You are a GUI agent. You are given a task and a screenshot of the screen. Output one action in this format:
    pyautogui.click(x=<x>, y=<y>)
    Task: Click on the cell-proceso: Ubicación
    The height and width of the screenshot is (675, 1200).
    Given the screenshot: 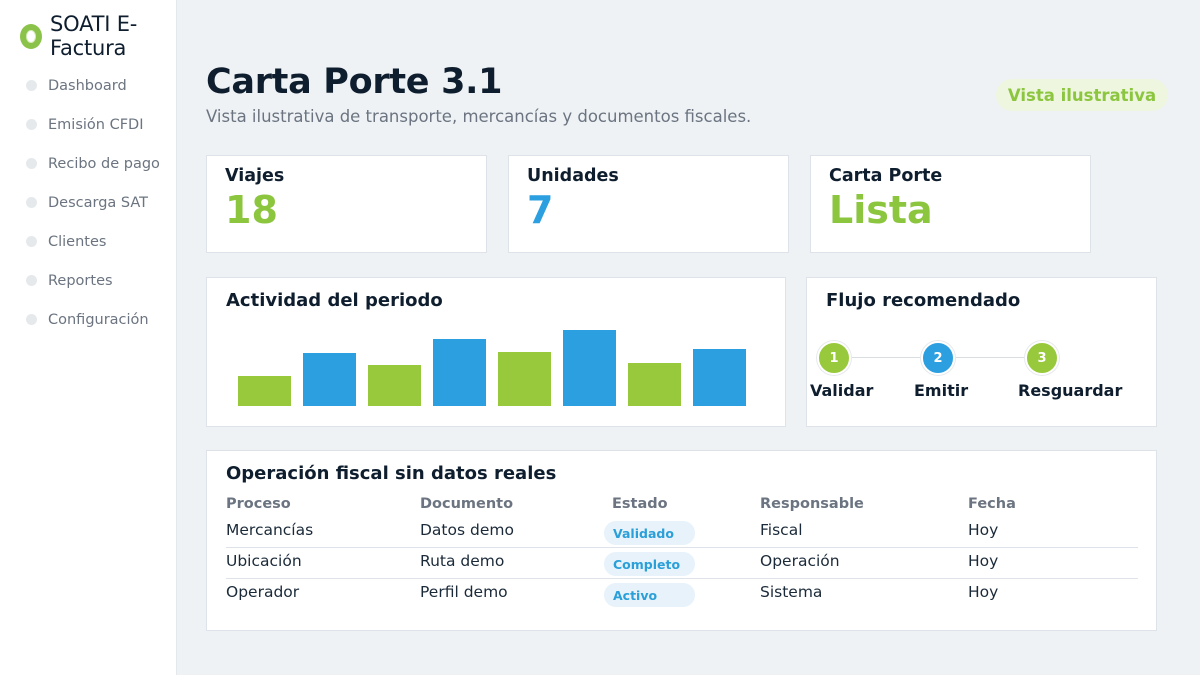 What is the action you would take?
    pyautogui.click(x=264, y=561)
    